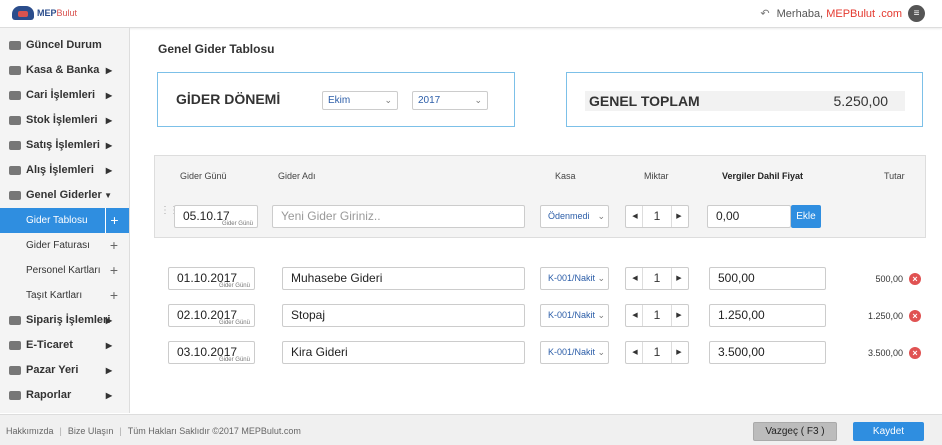 Image resolution: width=942 pixels, height=445 pixels. What do you see at coordinates (64, 370) in the screenshot?
I see `sidebar-item-pazar-yeri: Pazar Yeri ▶` at bounding box center [64, 370].